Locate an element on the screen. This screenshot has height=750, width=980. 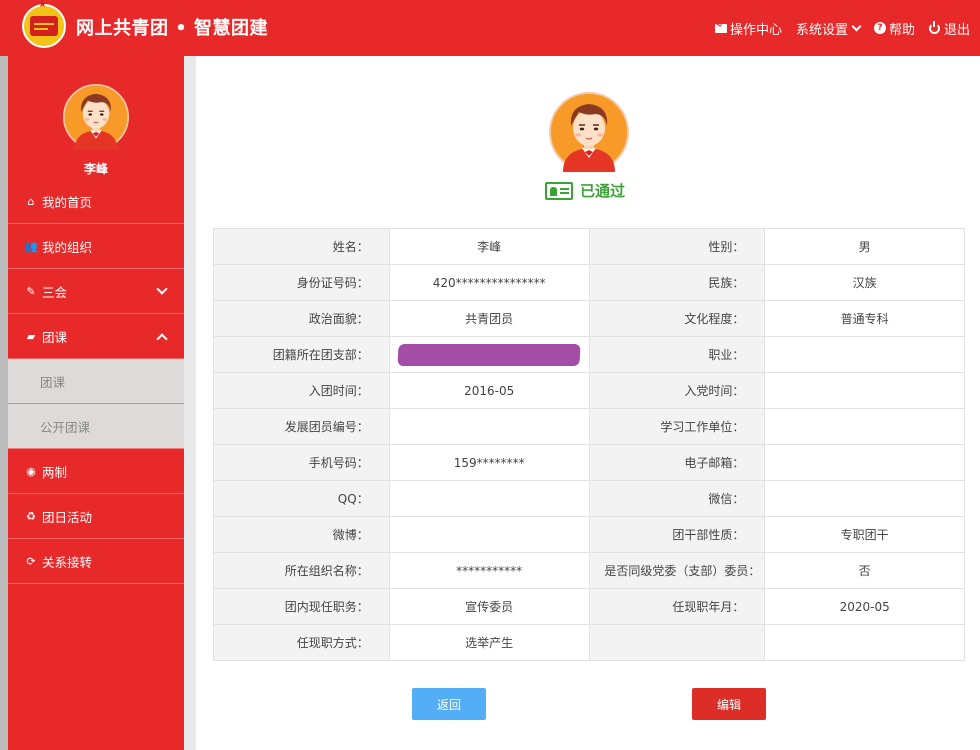
top-header: ★ 网上共青团 • 智慧团建 操作中心 系统设置 ? 帮助 退出 is located at coordinates (490, 28).